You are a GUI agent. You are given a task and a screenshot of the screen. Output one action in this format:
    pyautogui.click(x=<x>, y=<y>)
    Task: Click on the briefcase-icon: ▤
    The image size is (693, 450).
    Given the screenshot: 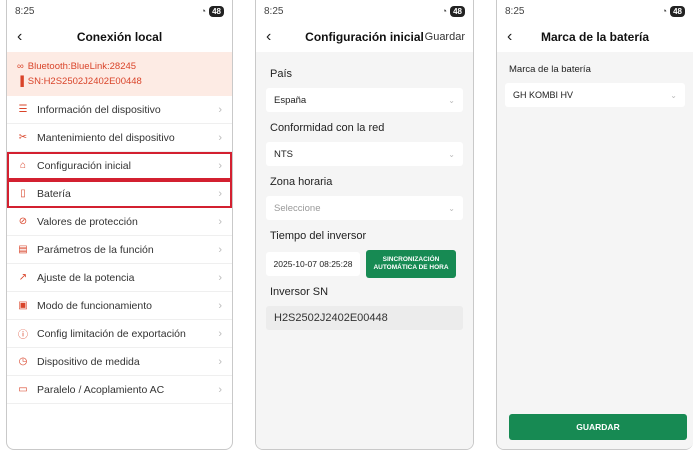 What is the action you would take?
    pyautogui.click(x=23, y=249)
    